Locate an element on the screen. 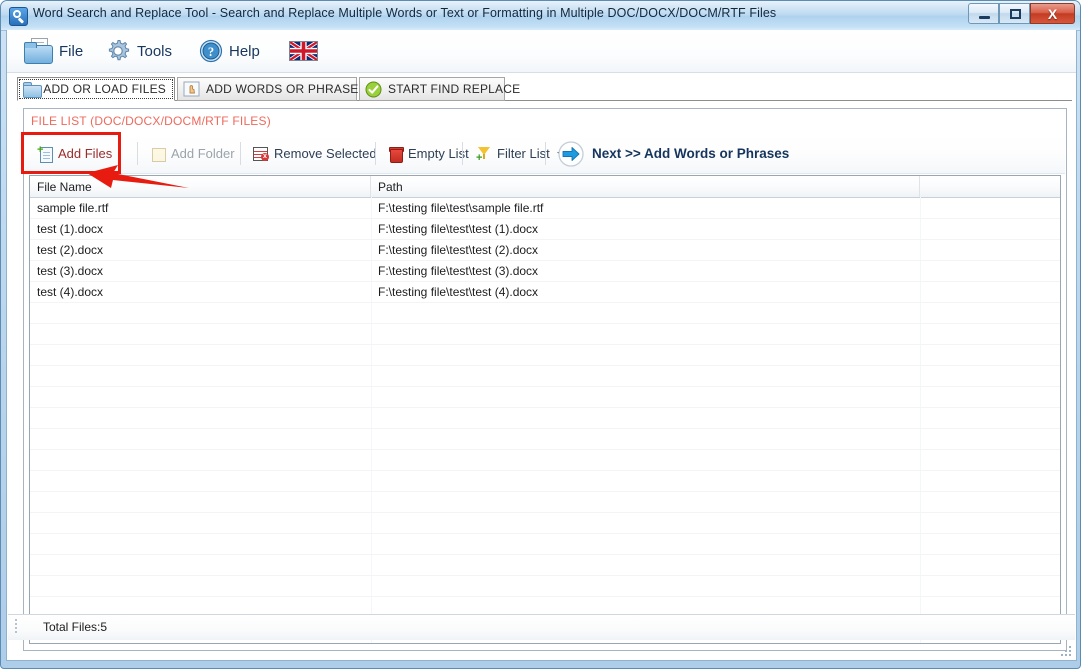 The height and width of the screenshot is (669, 1081). maximize-button is located at coordinates (1014, 13).